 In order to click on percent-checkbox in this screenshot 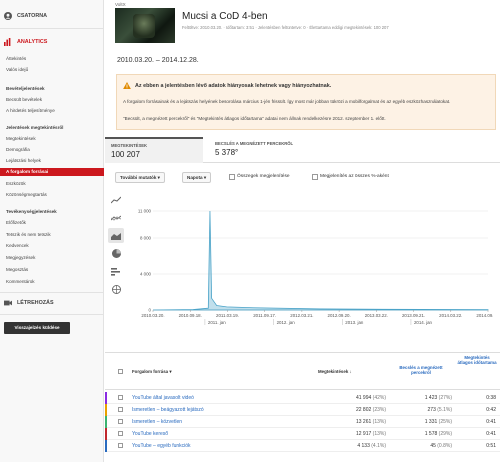, I will do `click(315, 177)`.